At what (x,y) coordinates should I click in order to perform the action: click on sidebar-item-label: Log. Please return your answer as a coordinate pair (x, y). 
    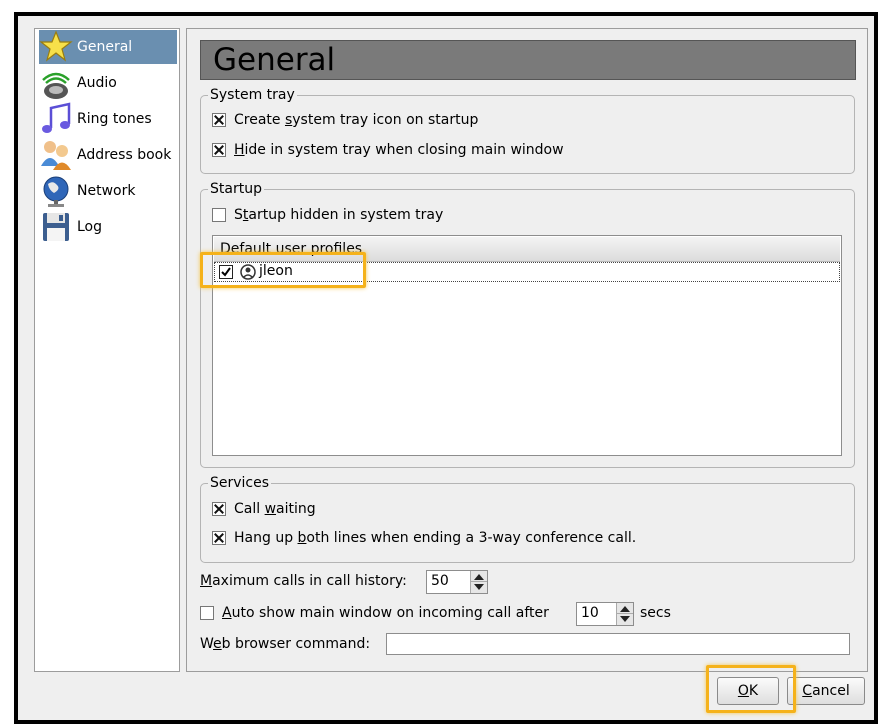
    Looking at the image, I should click on (90, 227).